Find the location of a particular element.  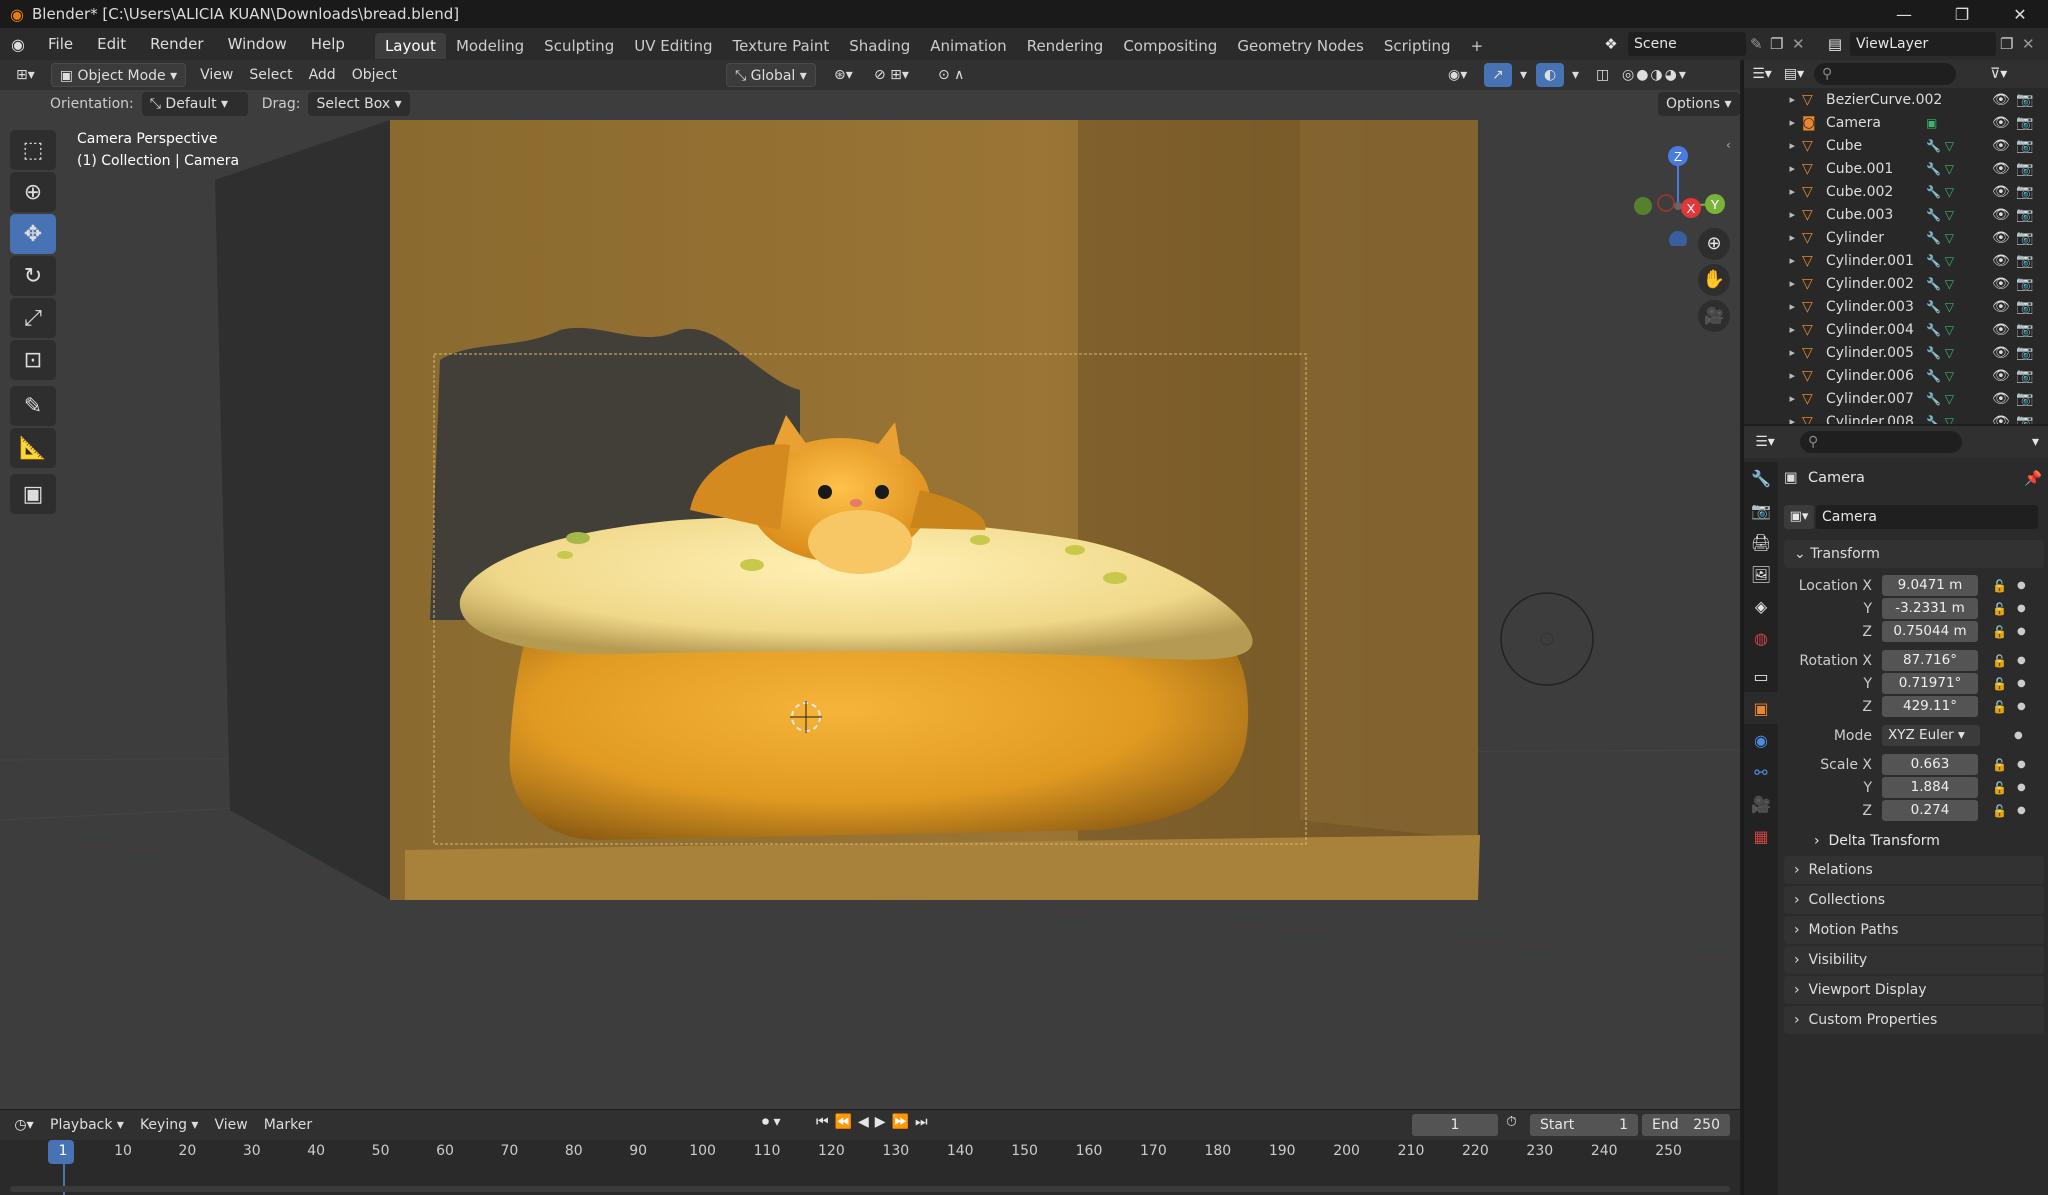

view-layer-tab-icon: 🖼 is located at coordinates (1761, 574).